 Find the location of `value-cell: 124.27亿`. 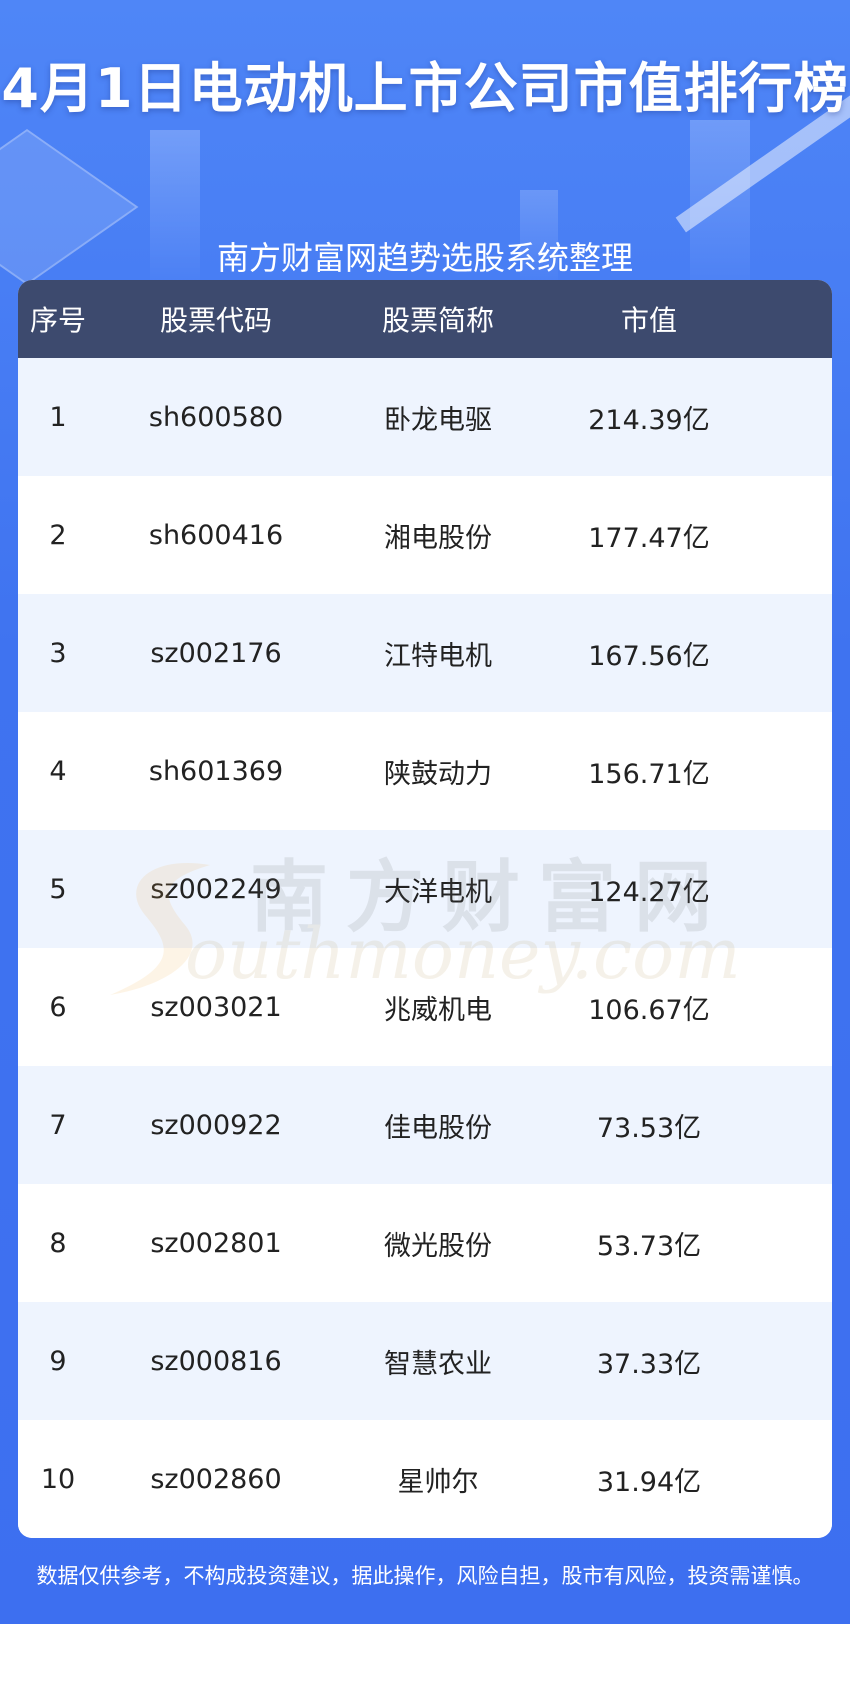

value-cell: 124.27亿 is located at coordinates (649, 892).